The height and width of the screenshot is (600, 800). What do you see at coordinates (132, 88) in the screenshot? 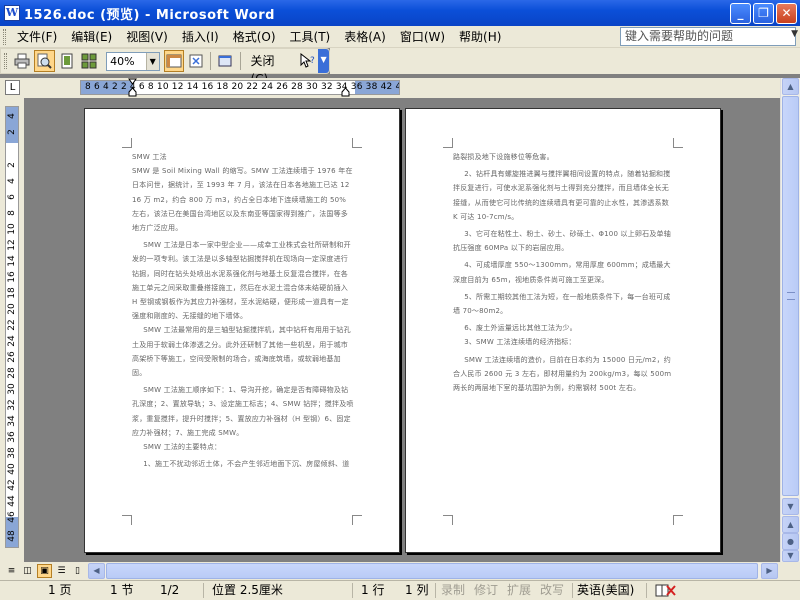
I see `first-line-indent-icon` at bounding box center [132, 88].